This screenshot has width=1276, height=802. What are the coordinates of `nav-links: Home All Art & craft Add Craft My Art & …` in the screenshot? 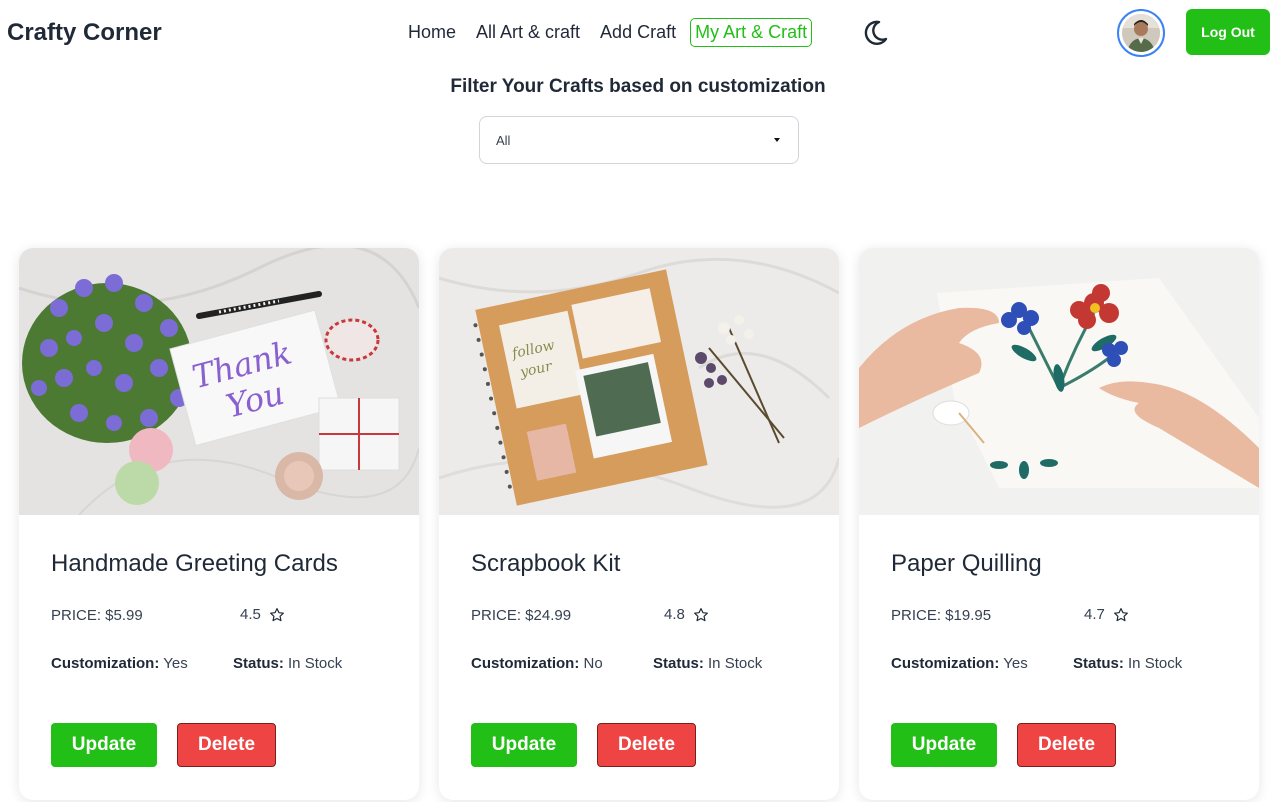 It's located at (611, 32).